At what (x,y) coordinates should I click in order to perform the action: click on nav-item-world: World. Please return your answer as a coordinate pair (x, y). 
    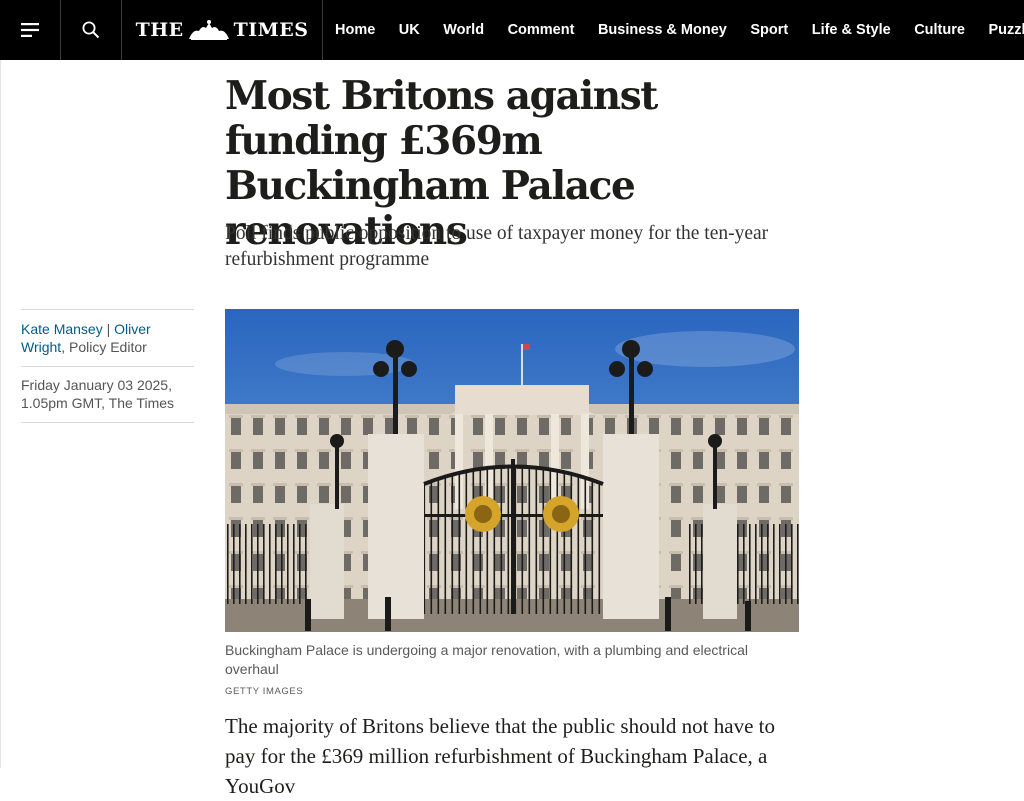
    Looking at the image, I should click on (463, 30).